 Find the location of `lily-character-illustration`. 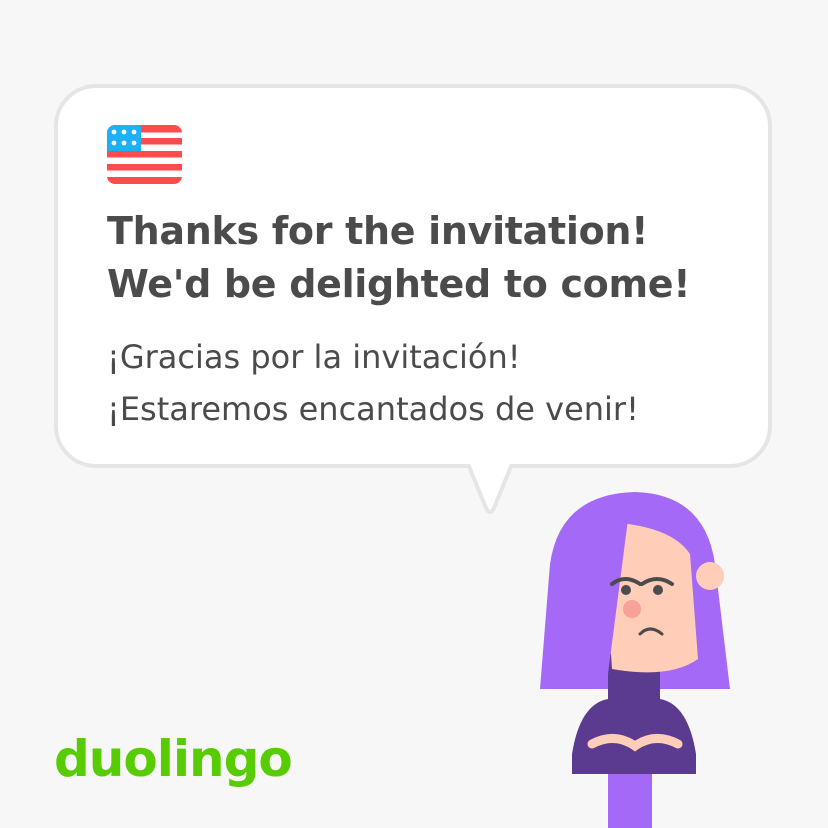

lily-character-illustration is located at coordinates (635, 660).